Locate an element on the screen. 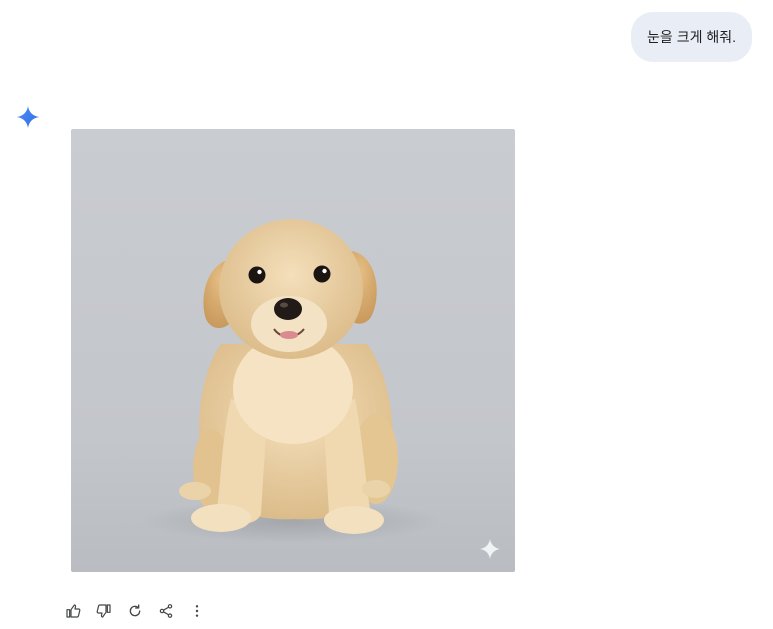 The image size is (773, 629). response-action-bar is located at coordinates (134, 611).